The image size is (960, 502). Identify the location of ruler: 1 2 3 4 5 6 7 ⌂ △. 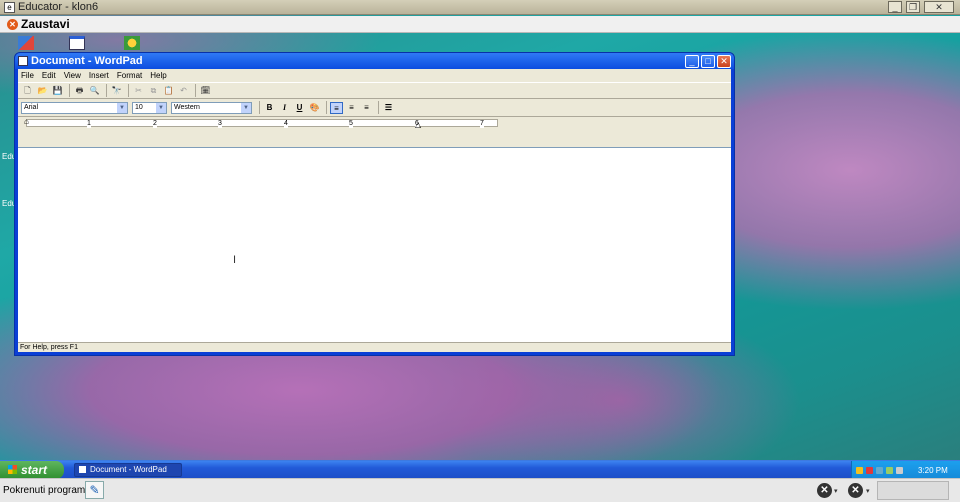
(374, 123).